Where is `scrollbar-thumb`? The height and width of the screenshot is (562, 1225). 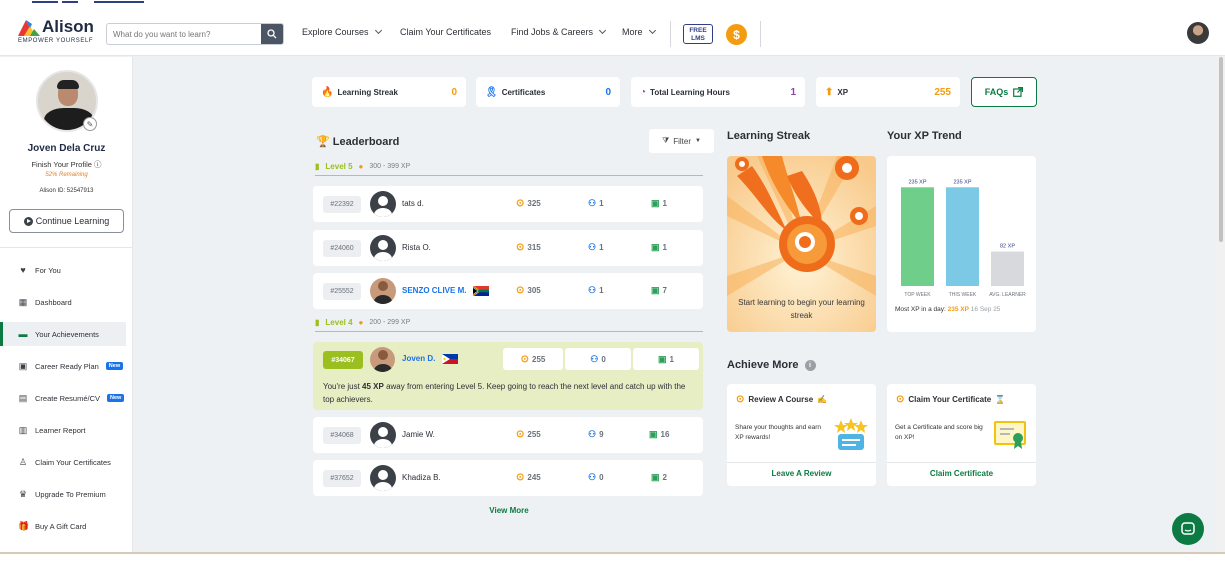 scrollbar-thumb is located at coordinates (1221, 149).